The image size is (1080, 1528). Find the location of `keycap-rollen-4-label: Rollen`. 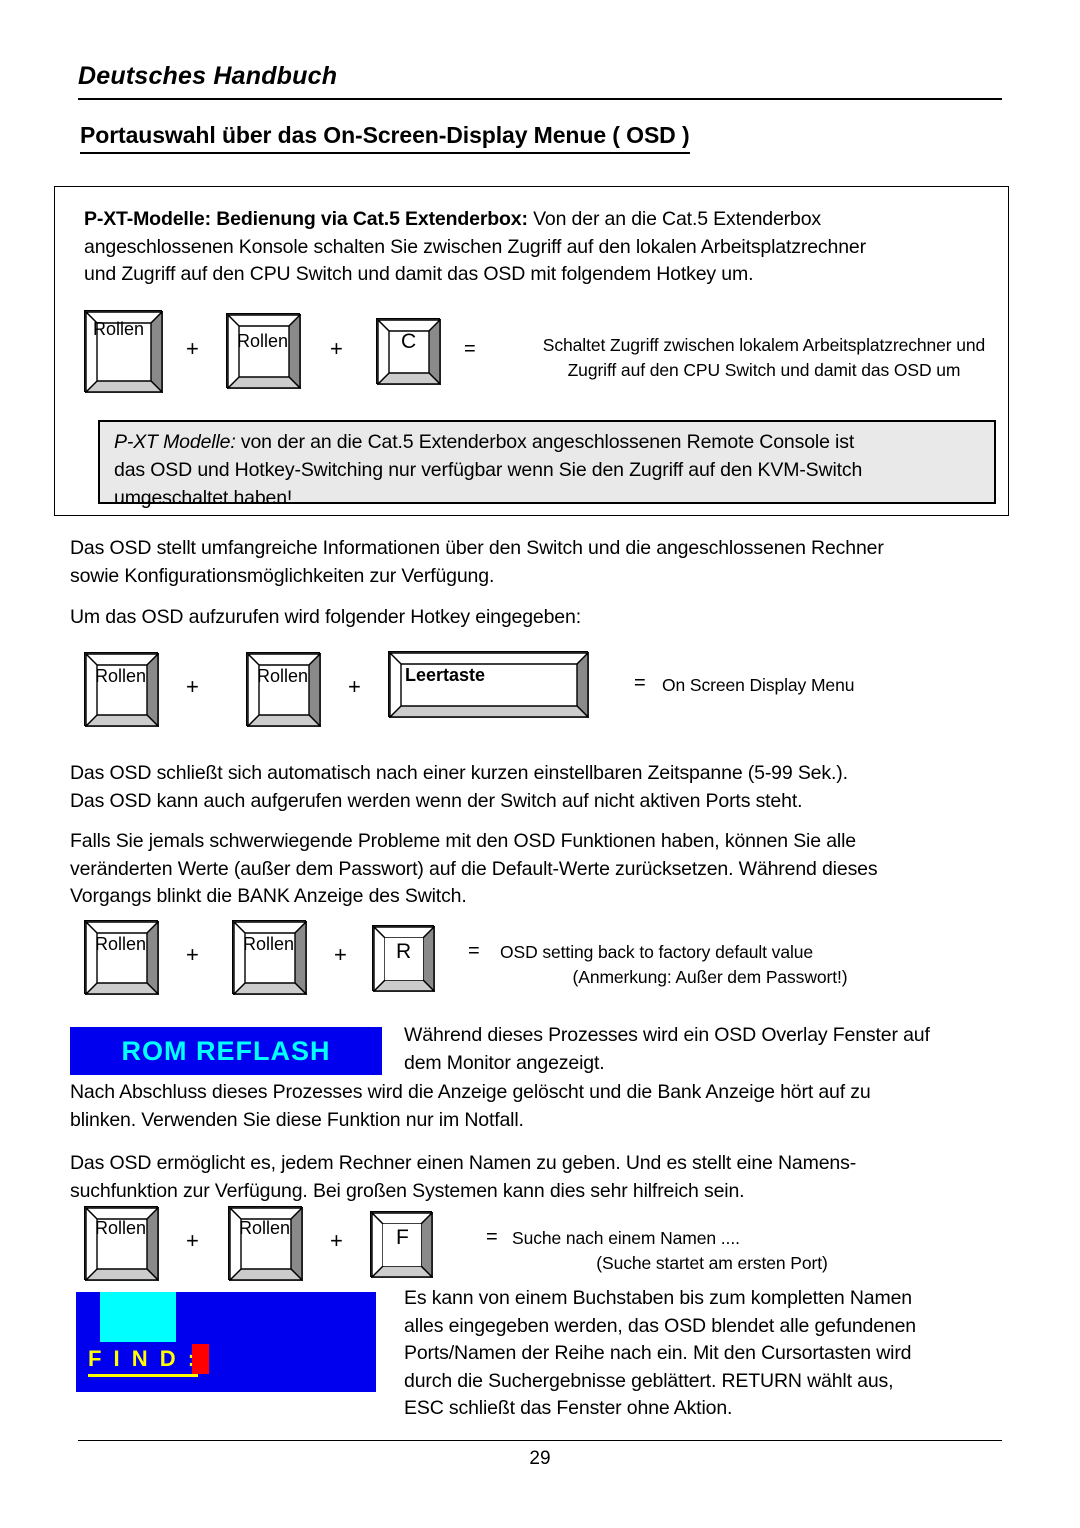

keycap-rollen-4-label: Rollen is located at coordinates (283, 676).